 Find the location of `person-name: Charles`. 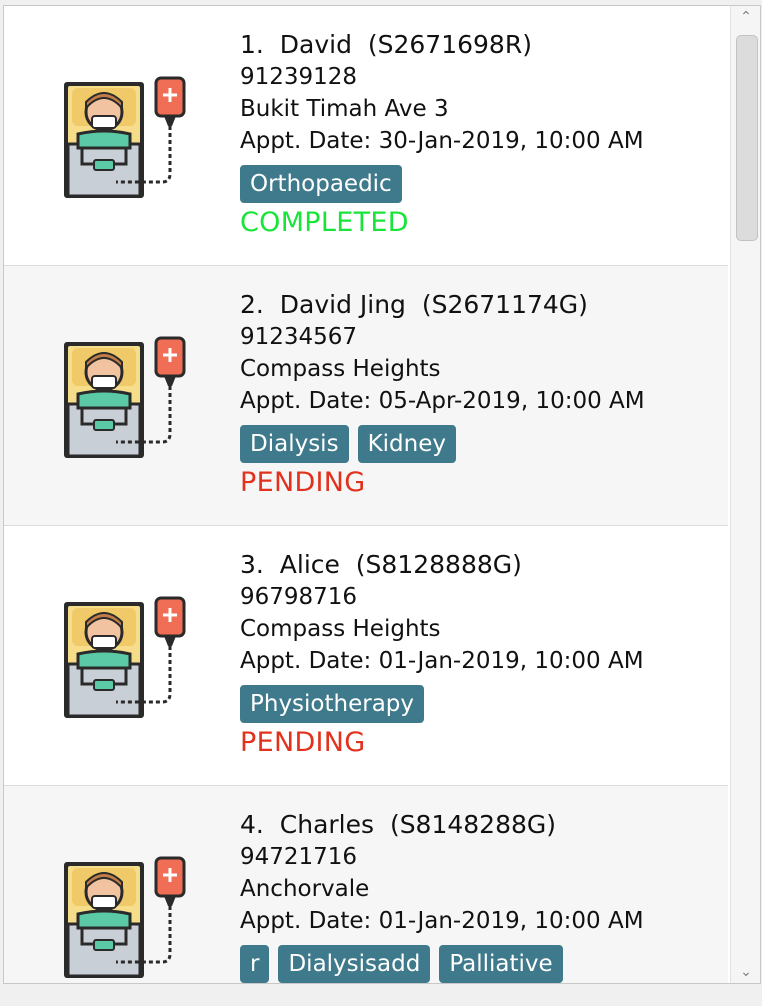

person-name: Charles is located at coordinates (327, 824).